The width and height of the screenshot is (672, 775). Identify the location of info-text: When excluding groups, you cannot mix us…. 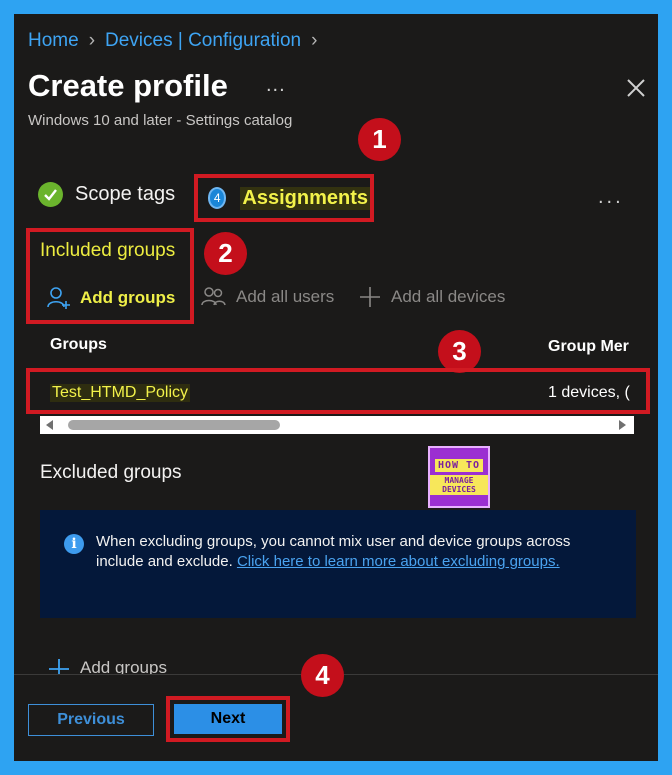
(356, 552).